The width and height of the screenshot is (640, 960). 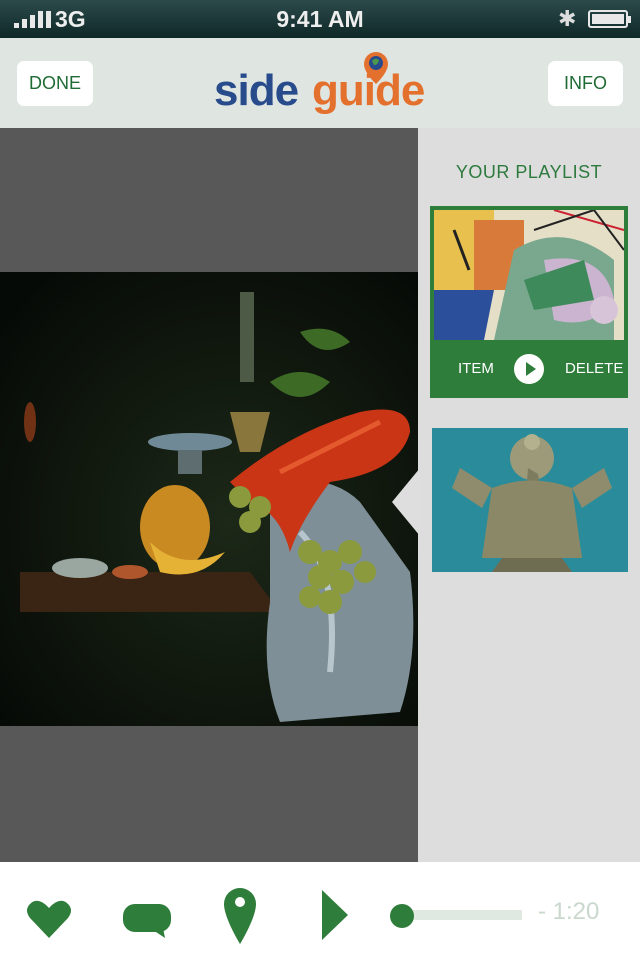 I want to click on audio-progress-track, so click(x=462, y=915).